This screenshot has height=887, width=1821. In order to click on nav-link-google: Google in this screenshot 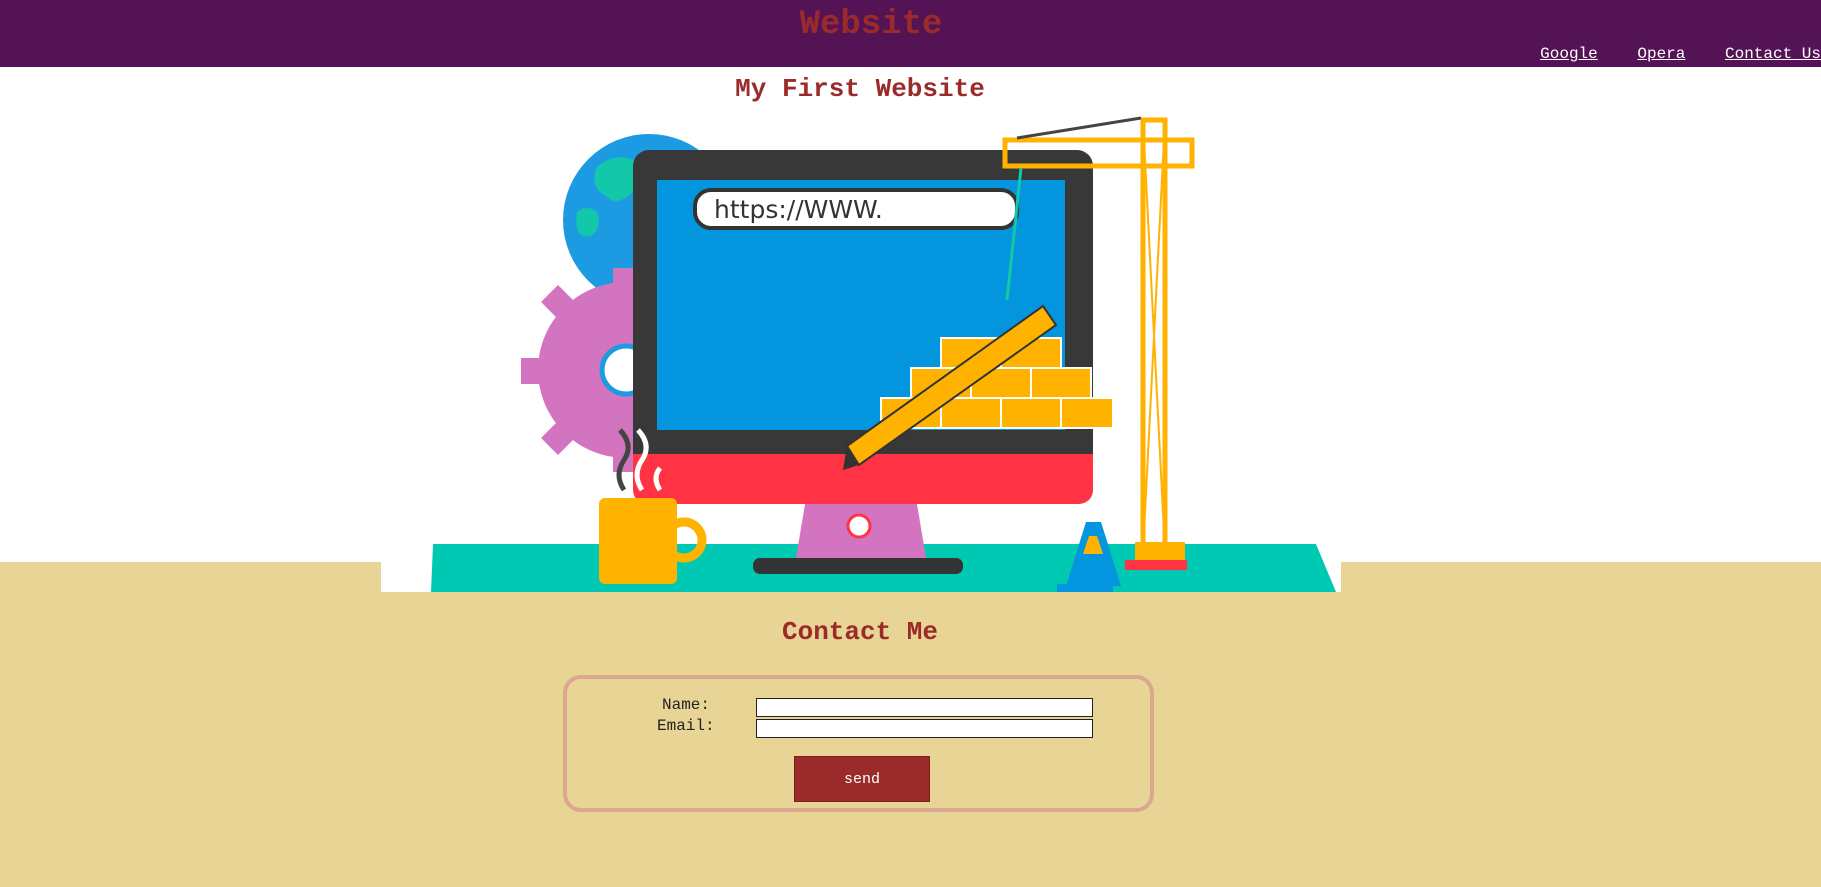, I will do `click(1569, 54)`.